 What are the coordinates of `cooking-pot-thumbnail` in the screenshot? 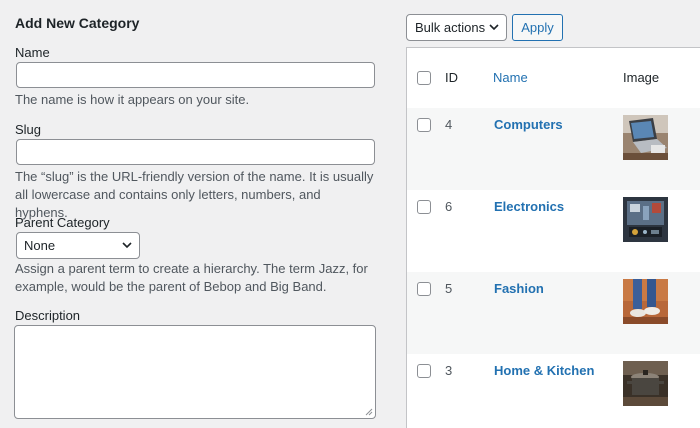 It's located at (645, 383).